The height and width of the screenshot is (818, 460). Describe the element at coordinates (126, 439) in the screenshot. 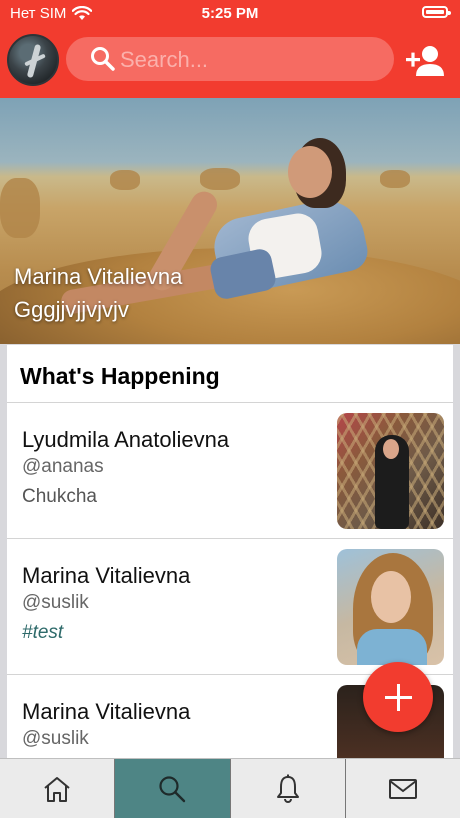

I see `feed-item-name: Lyudmila Anatolievna` at that location.